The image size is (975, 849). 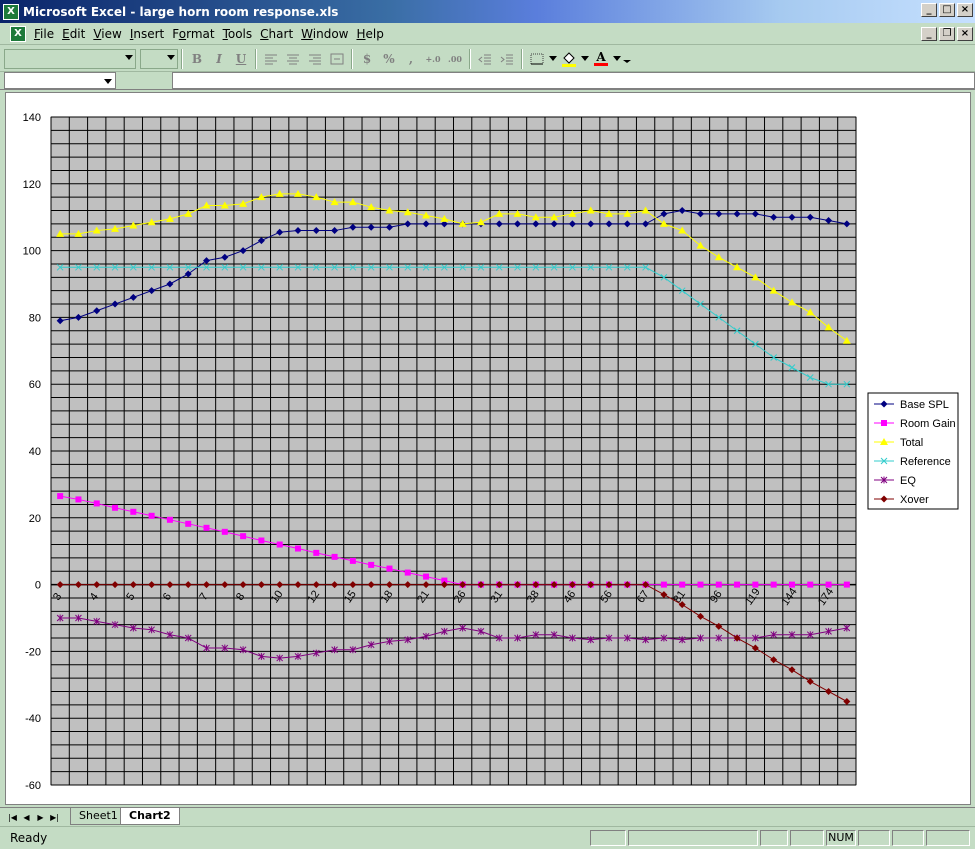 What do you see at coordinates (913, 451) in the screenshot?
I see `chart-legend: Base SPL Room Gain Total Reference EQ Xover` at bounding box center [913, 451].